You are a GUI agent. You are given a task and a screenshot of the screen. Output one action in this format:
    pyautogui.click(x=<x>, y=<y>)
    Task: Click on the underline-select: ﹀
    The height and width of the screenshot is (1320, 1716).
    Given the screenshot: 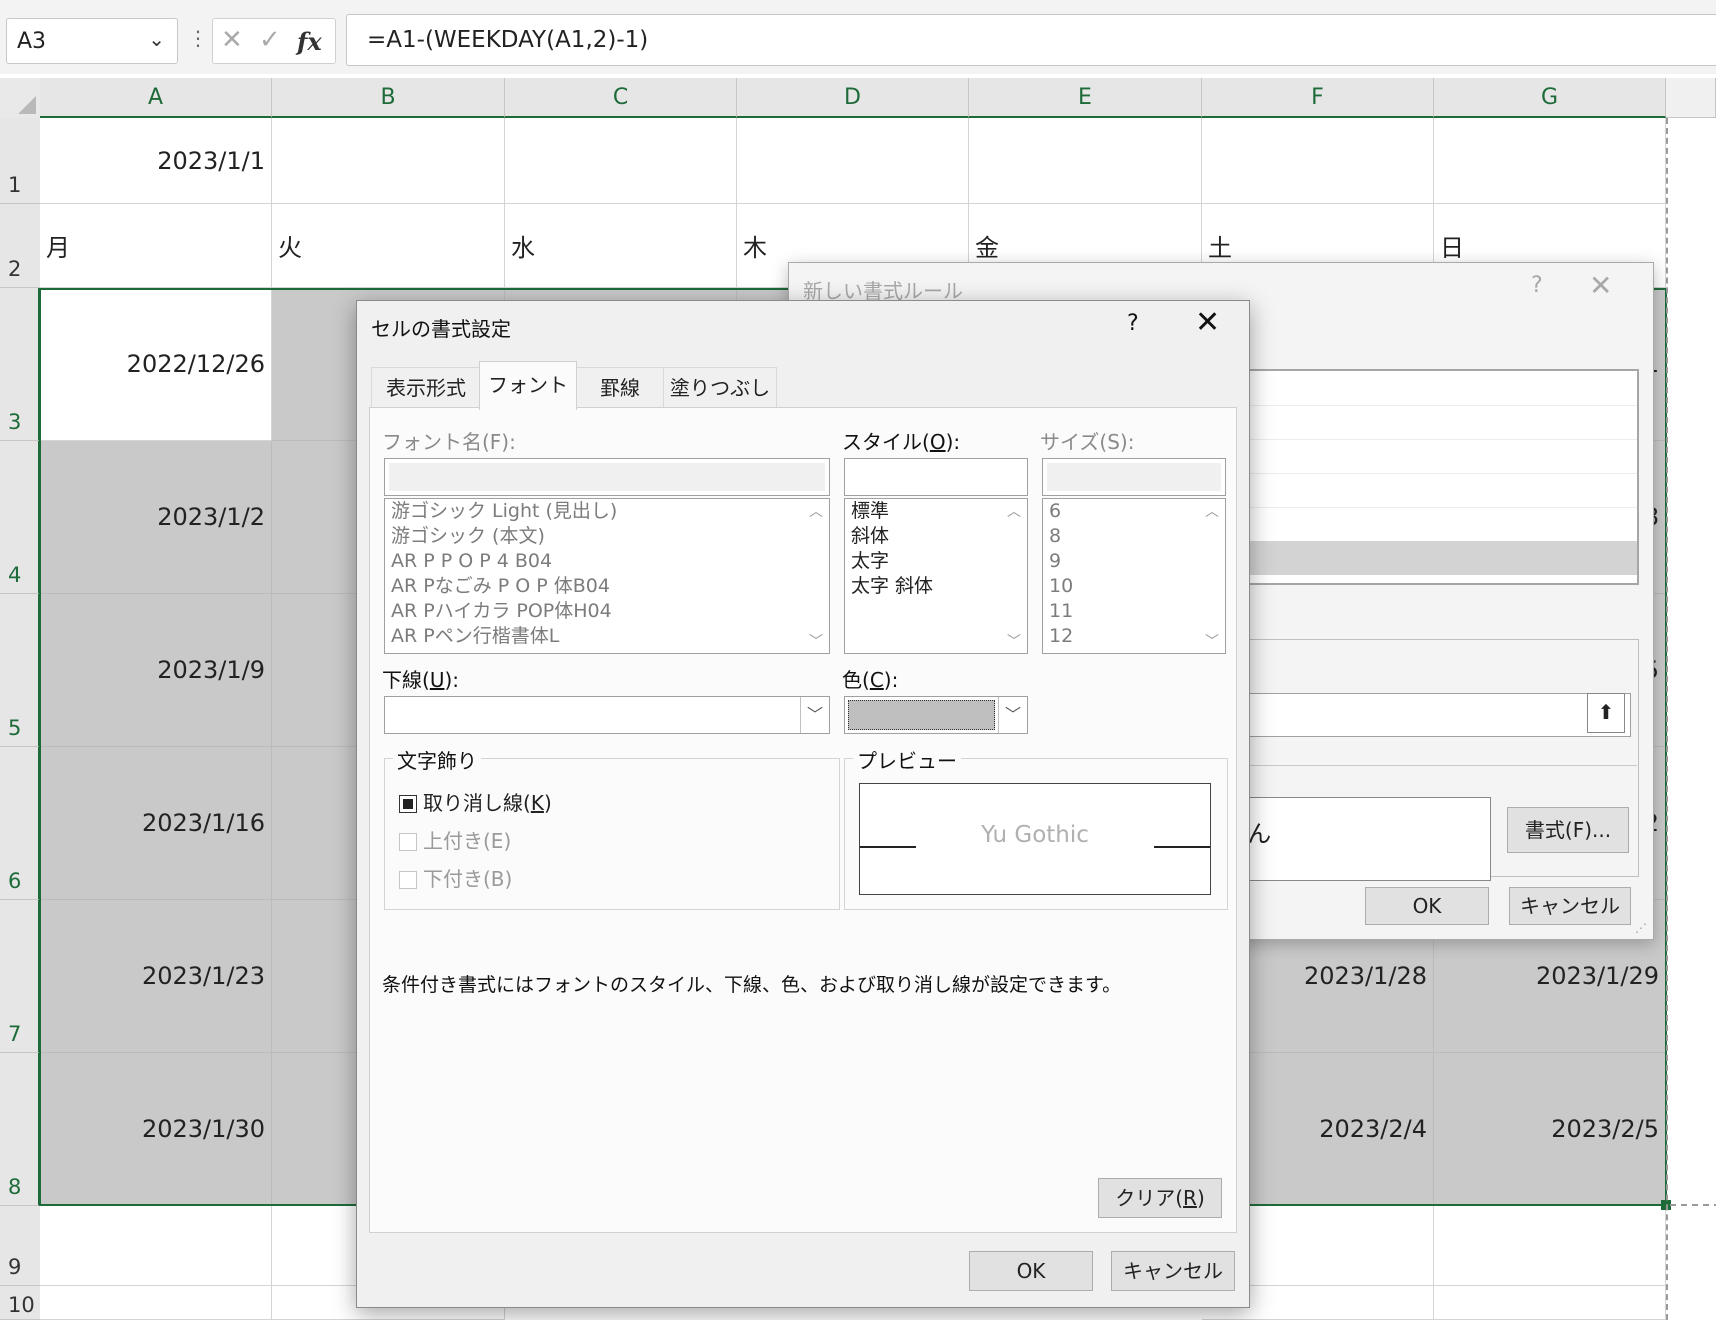 What is the action you would take?
    pyautogui.click(x=607, y=715)
    